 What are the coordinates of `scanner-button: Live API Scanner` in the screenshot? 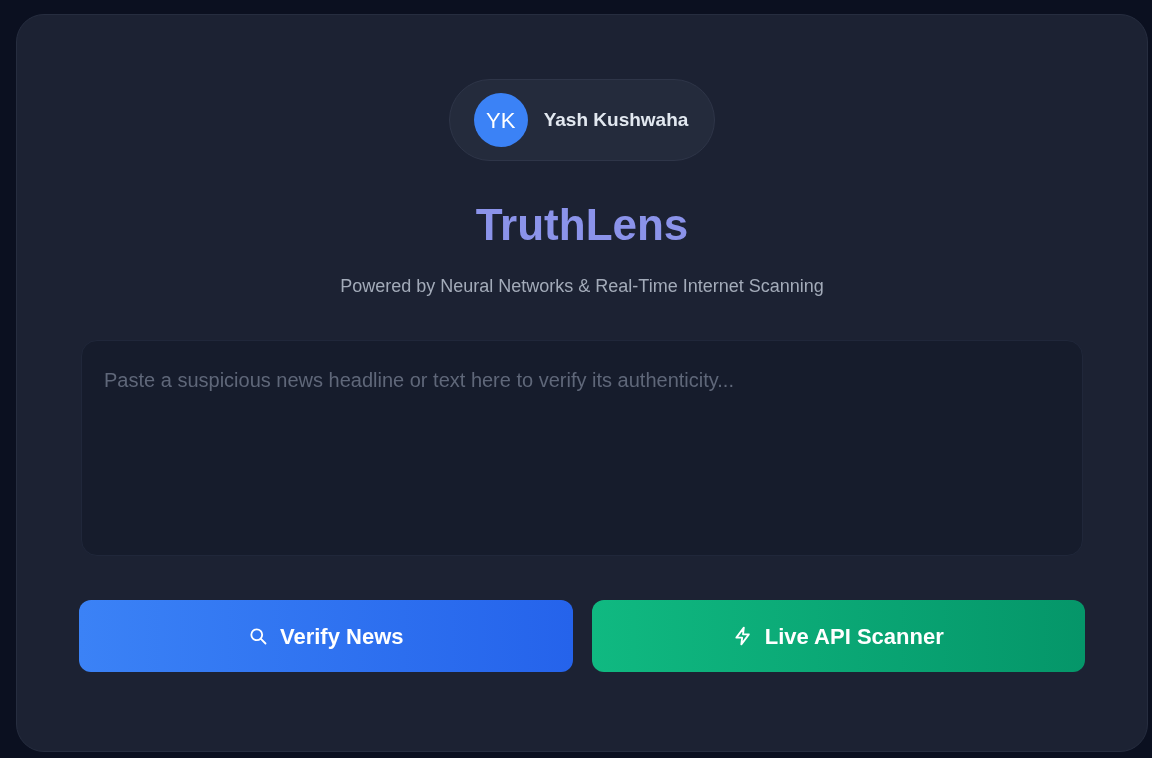 It's located at (838, 636).